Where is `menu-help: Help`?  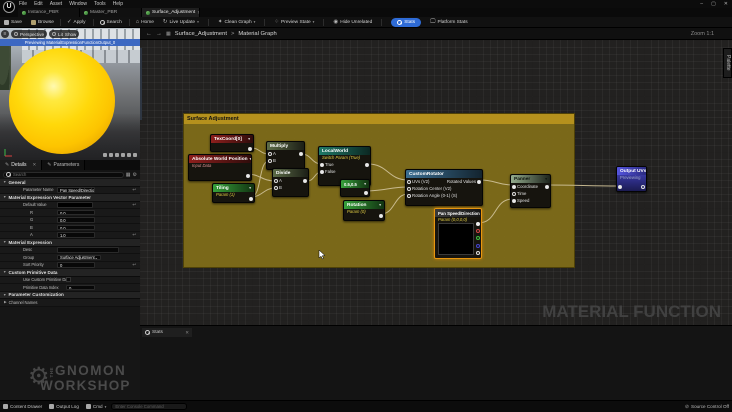 menu-help: Help is located at coordinates (118, 4).